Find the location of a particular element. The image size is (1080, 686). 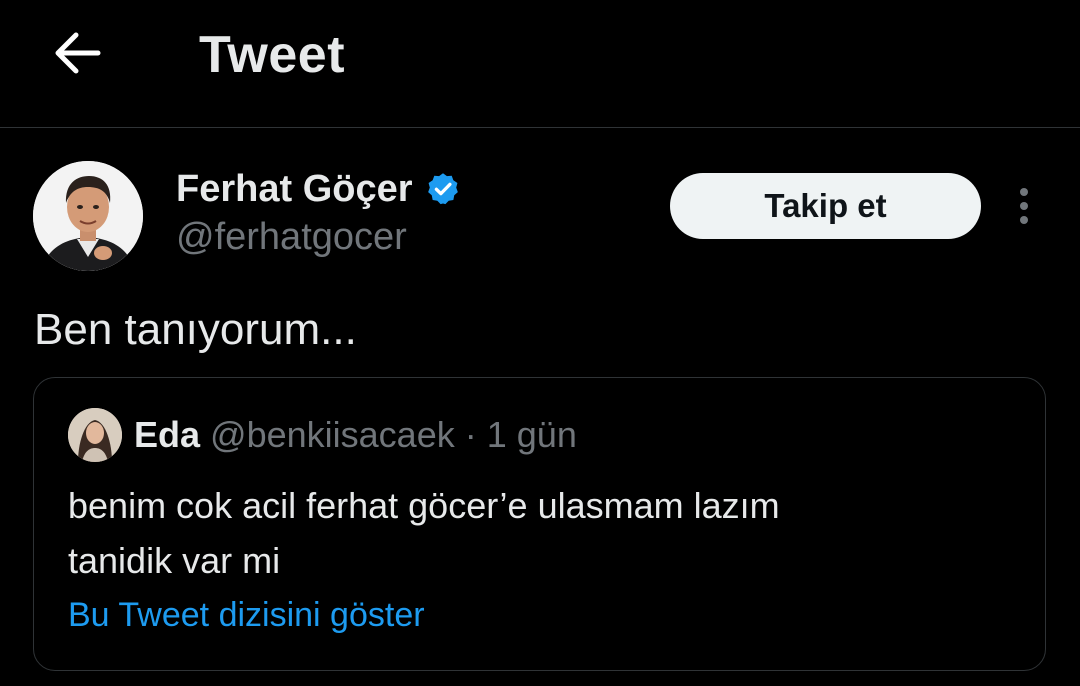

author-name: Ferhat Göçer is located at coordinates (318, 189).